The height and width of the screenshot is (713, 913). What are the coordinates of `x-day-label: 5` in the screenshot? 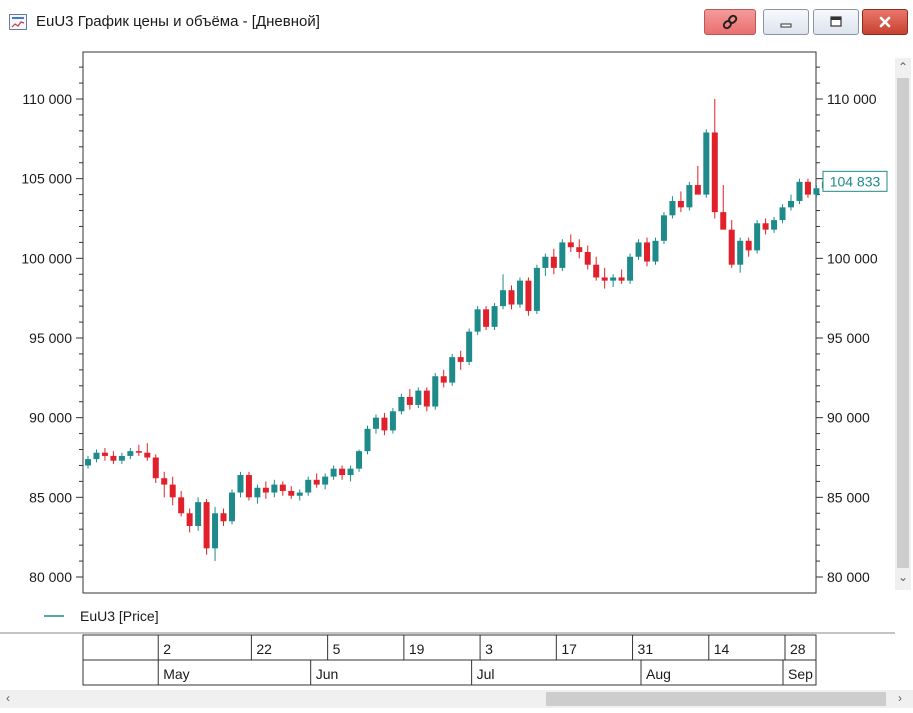 It's located at (337, 649).